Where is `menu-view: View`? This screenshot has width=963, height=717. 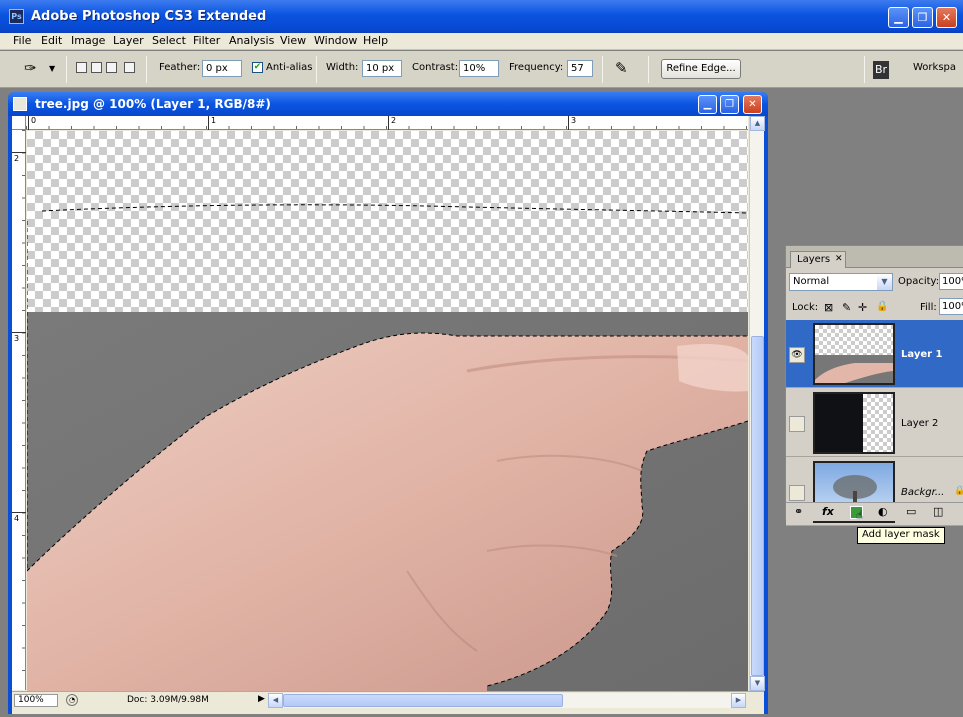
menu-view: View is located at coordinates (293, 40).